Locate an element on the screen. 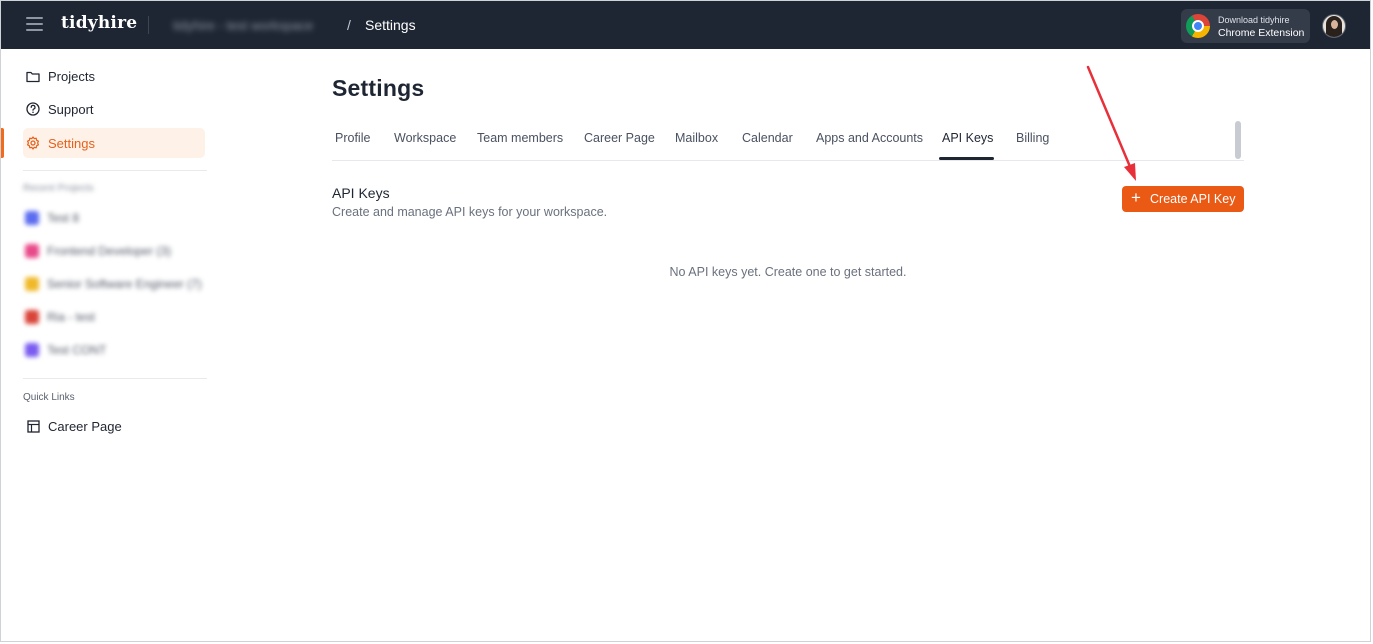  active-indicator is located at coordinates (2, 143).